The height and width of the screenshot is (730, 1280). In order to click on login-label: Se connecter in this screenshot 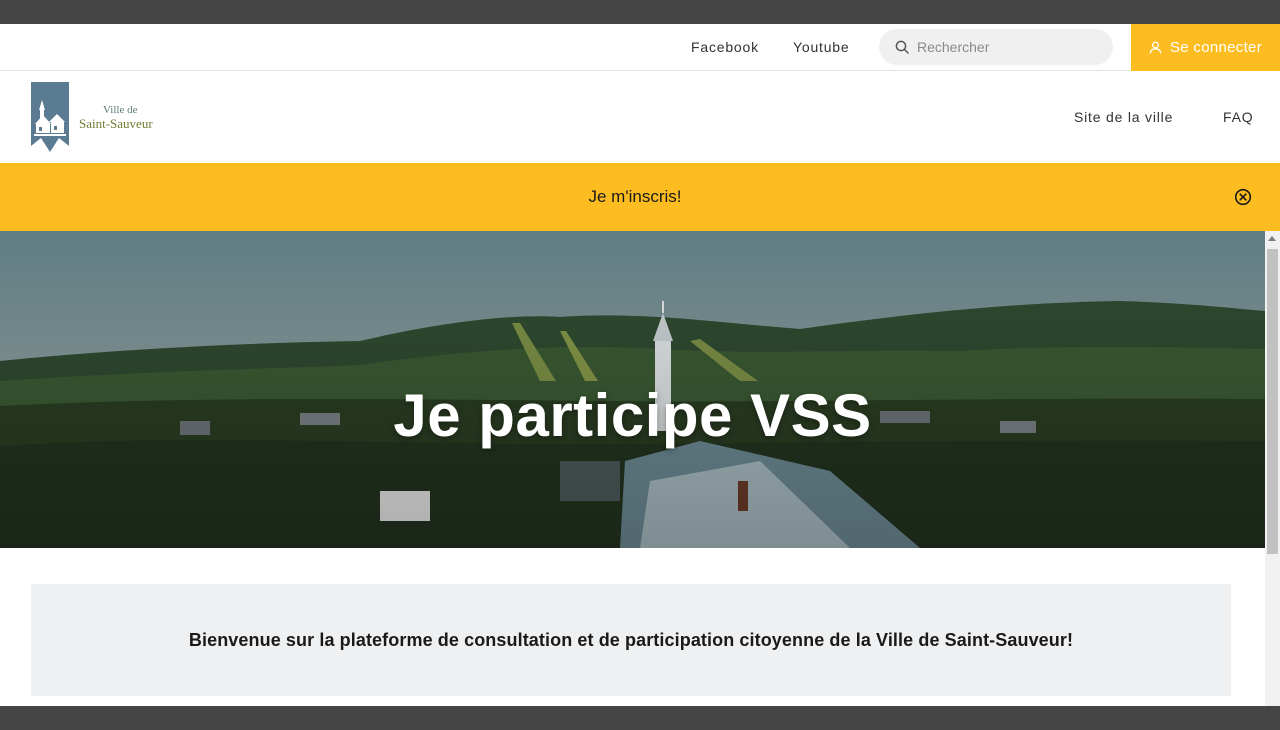, I will do `click(1216, 47)`.